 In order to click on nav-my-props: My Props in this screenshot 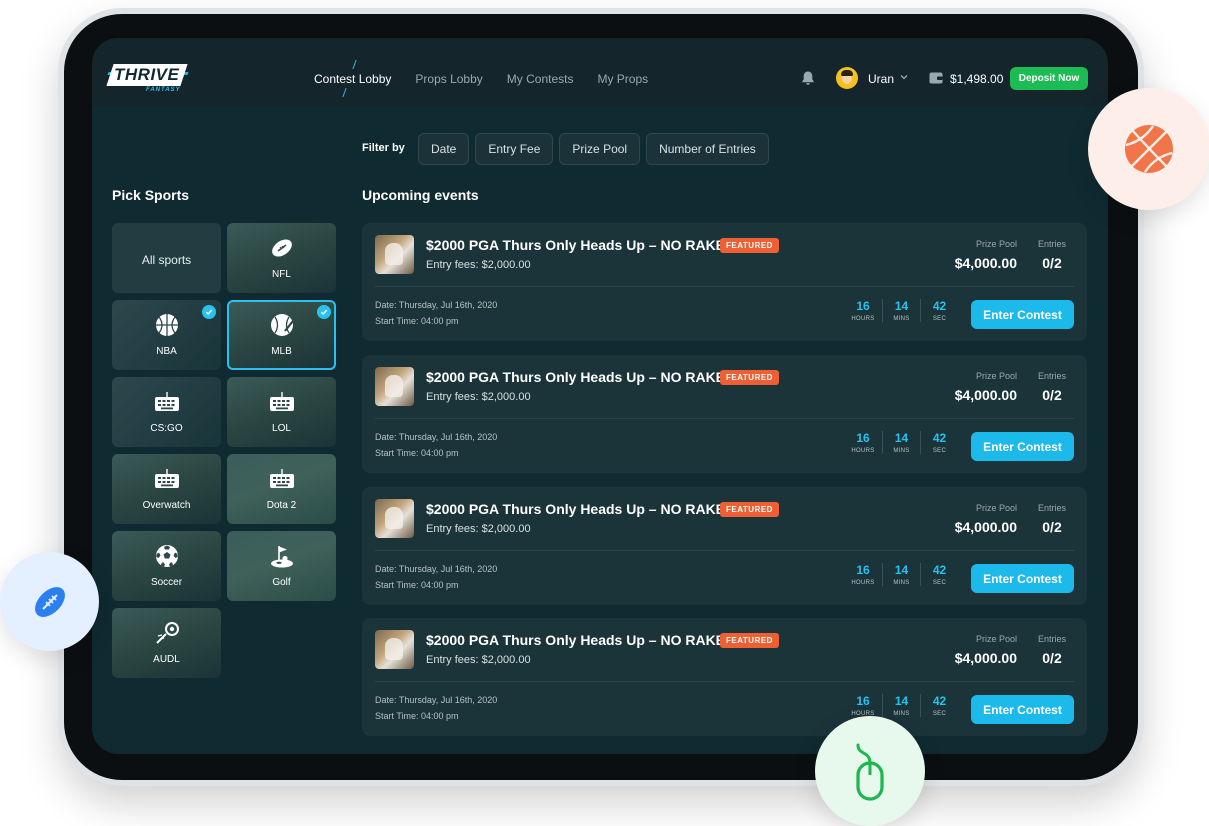, I will do `click(622, 79)`.